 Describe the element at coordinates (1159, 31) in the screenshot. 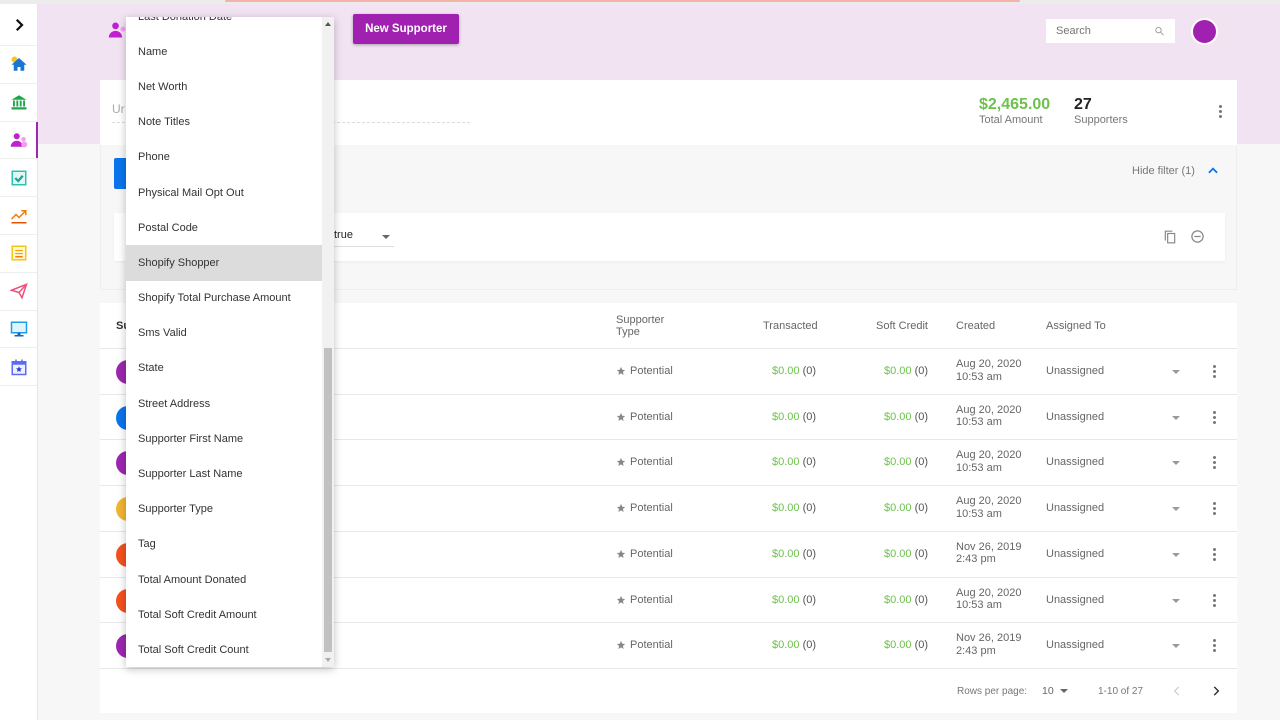

I see `search-icon` at that location.